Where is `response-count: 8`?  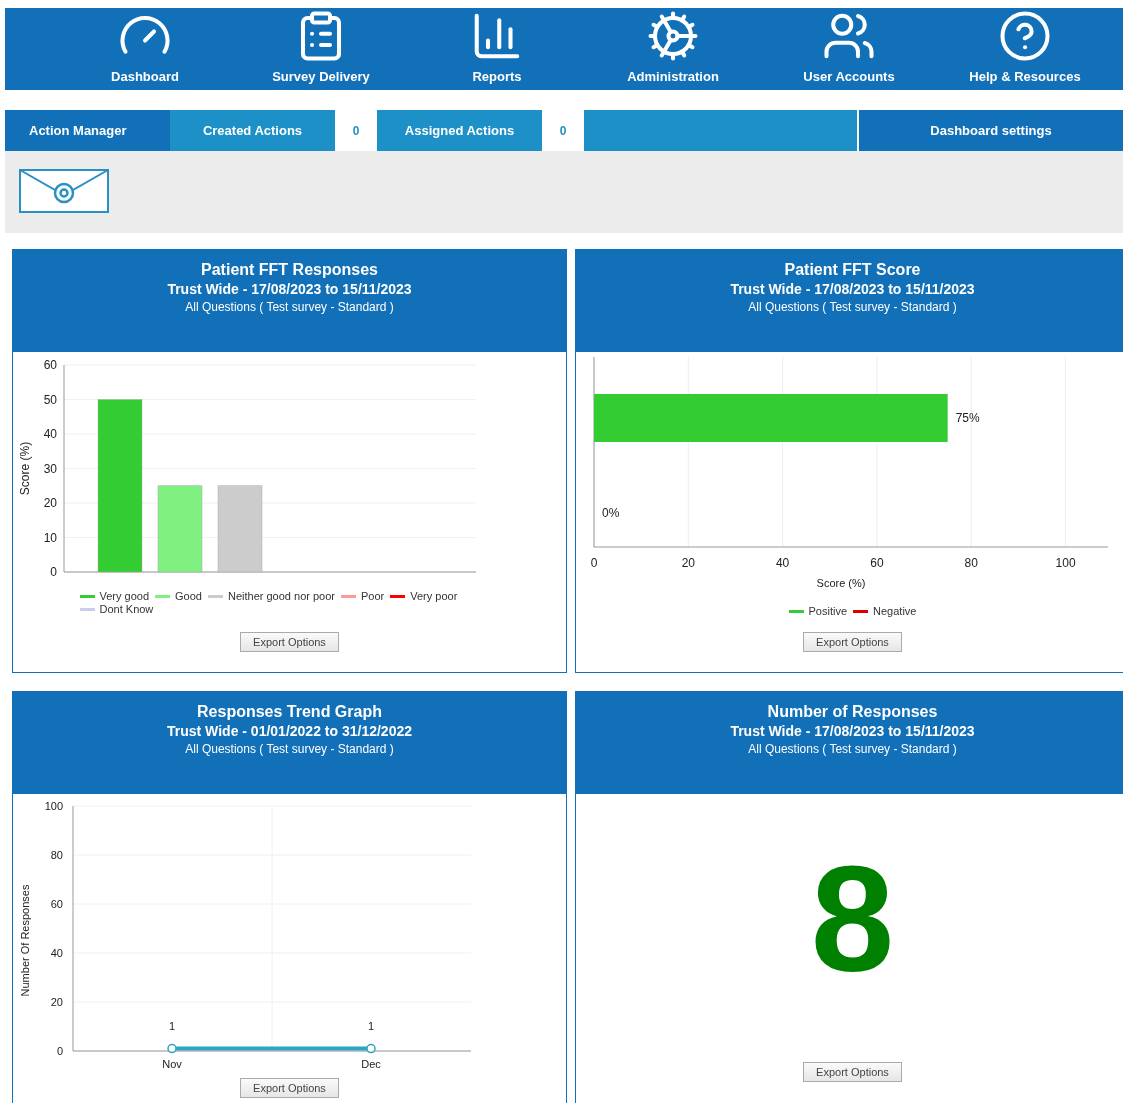
response-count: 8 is located at coordinates (852, 919).